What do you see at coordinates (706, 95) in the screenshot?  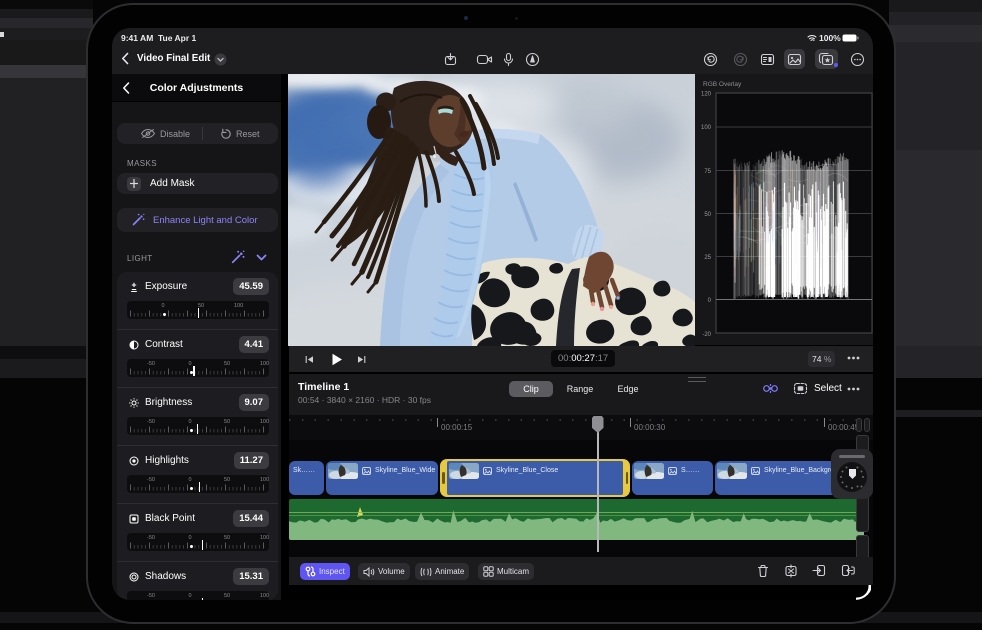 I see `svg-text: 120` at bounding box center [706, 95].